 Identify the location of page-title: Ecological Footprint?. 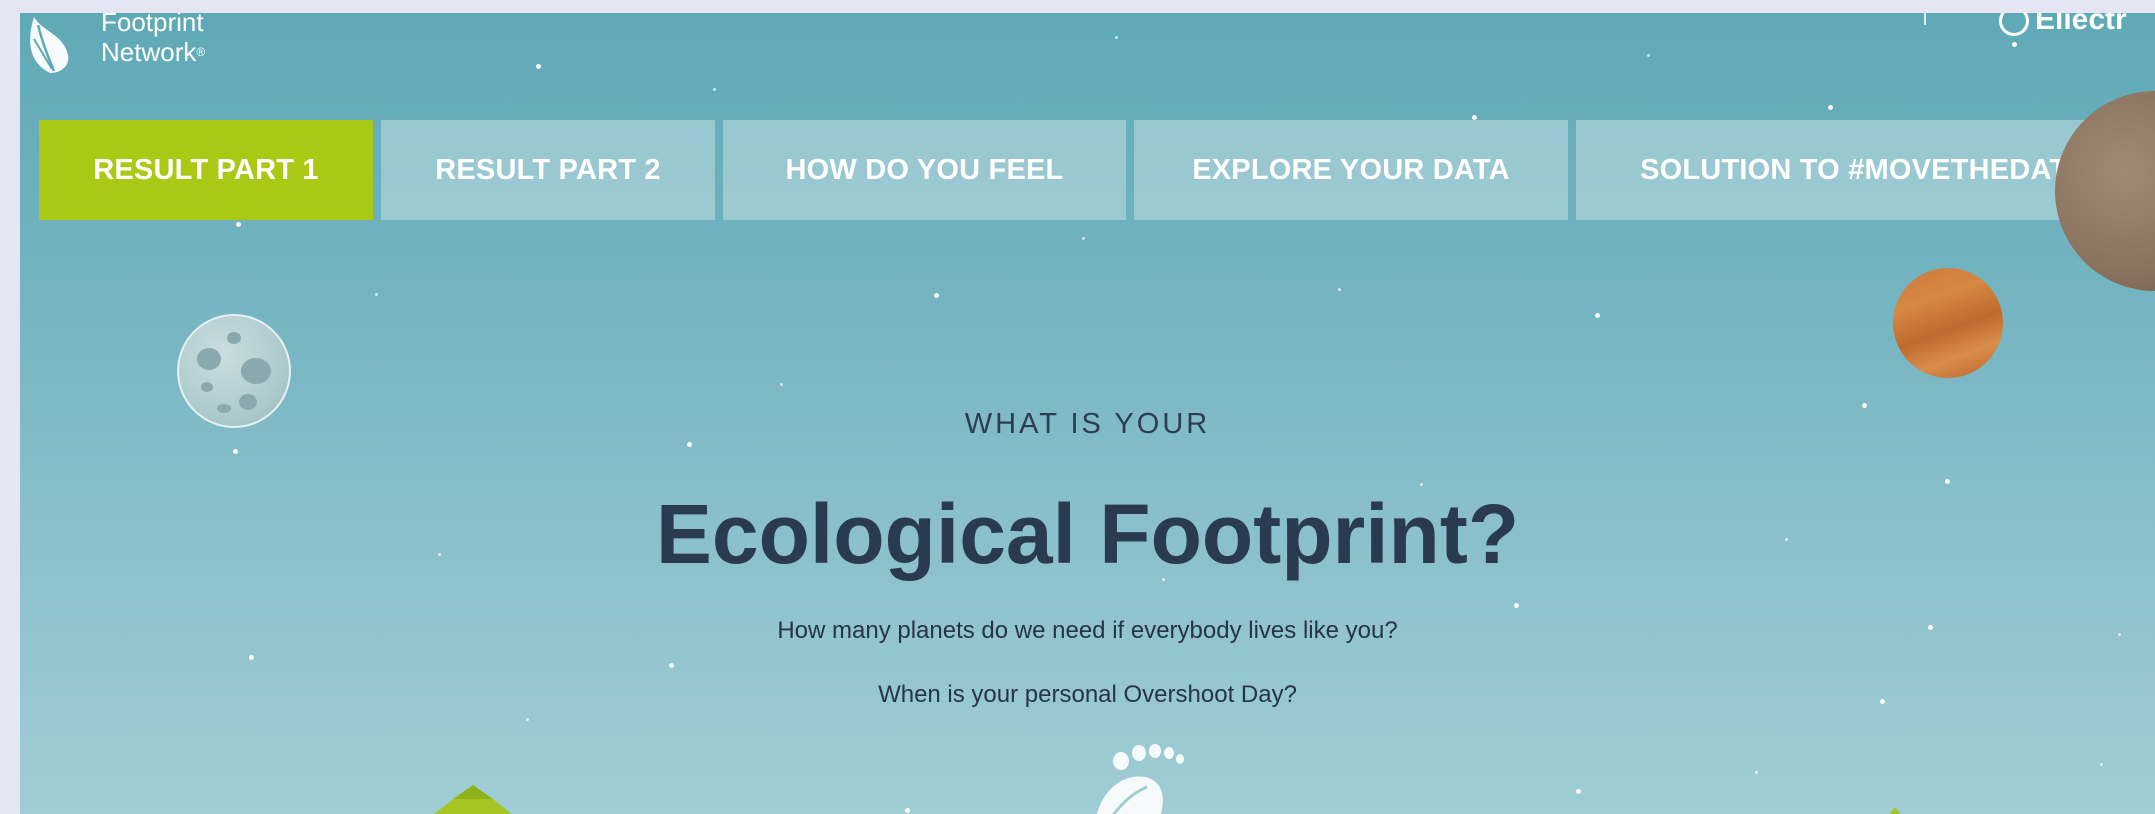
(1087, 534).